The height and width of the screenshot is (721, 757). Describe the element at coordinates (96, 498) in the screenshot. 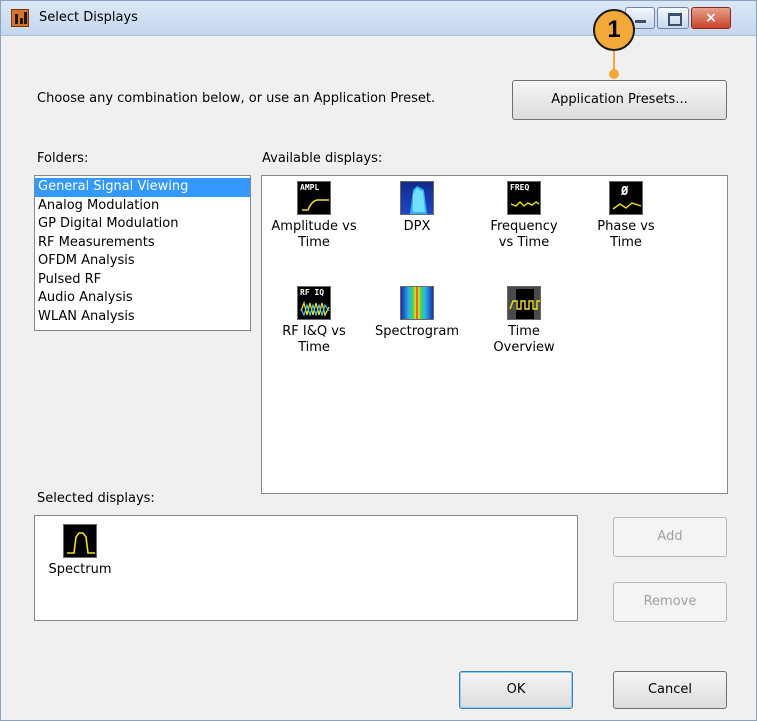

I see `selected-displays-label: Selected displays:` at that location.